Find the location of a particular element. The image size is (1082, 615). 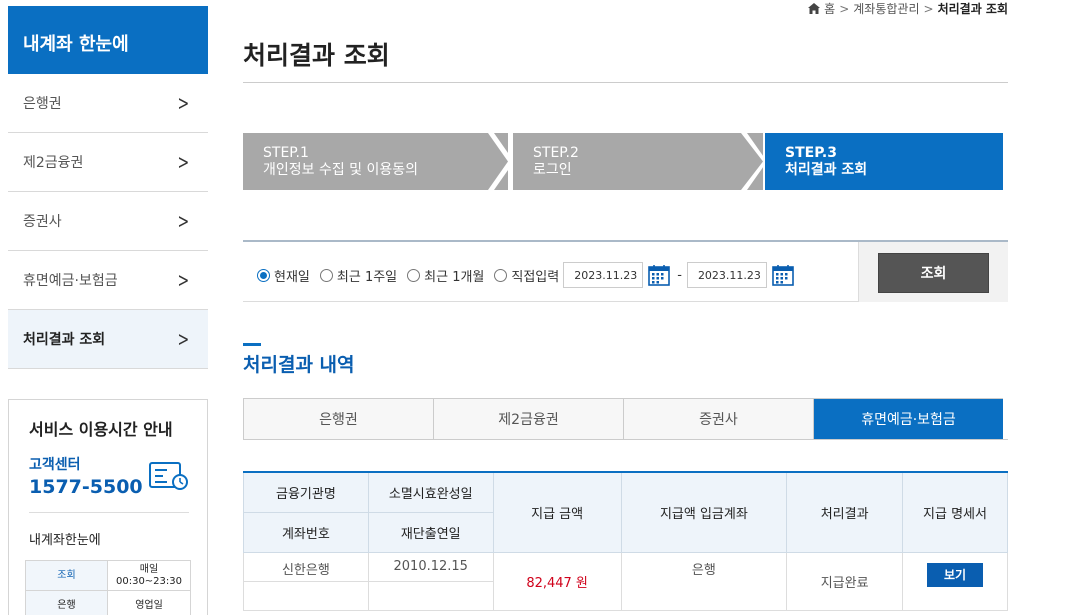

sidebar-item-dormant: 휴면예금·보험금 > is located at coordinates (108, 280).